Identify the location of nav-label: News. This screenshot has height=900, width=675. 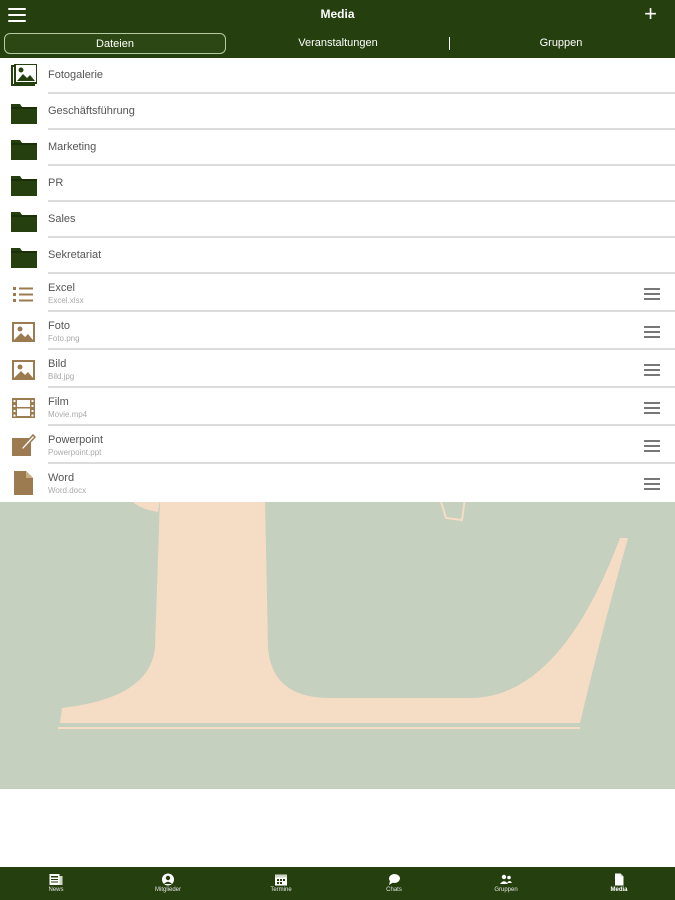
(56, 890).